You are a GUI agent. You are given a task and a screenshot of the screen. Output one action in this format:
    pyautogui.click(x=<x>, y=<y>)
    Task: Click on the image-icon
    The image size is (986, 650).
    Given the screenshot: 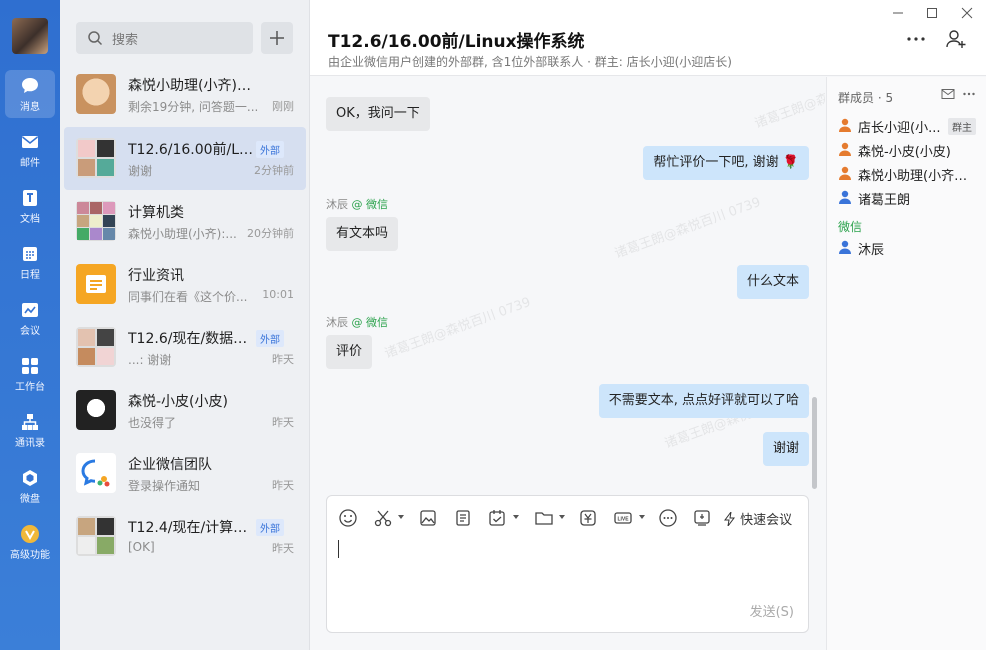 What is the action you would take?
    pyautogui.click(x=428, y=518)
    